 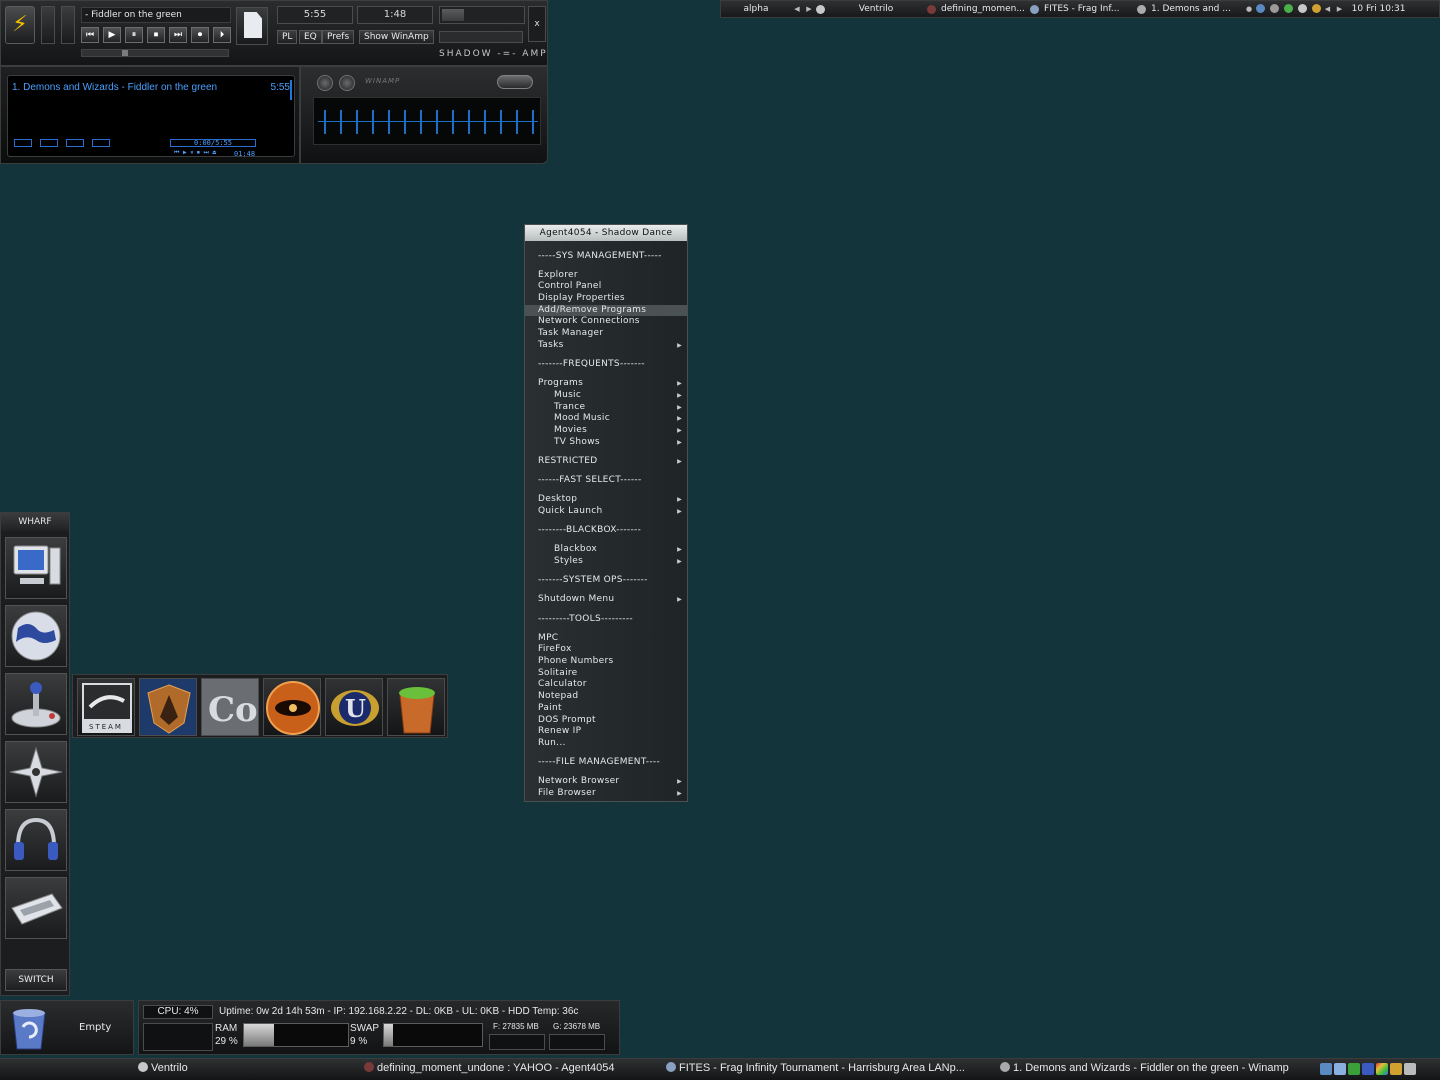 I want to click on playlist-misc-button, so click(x=101, y=143).